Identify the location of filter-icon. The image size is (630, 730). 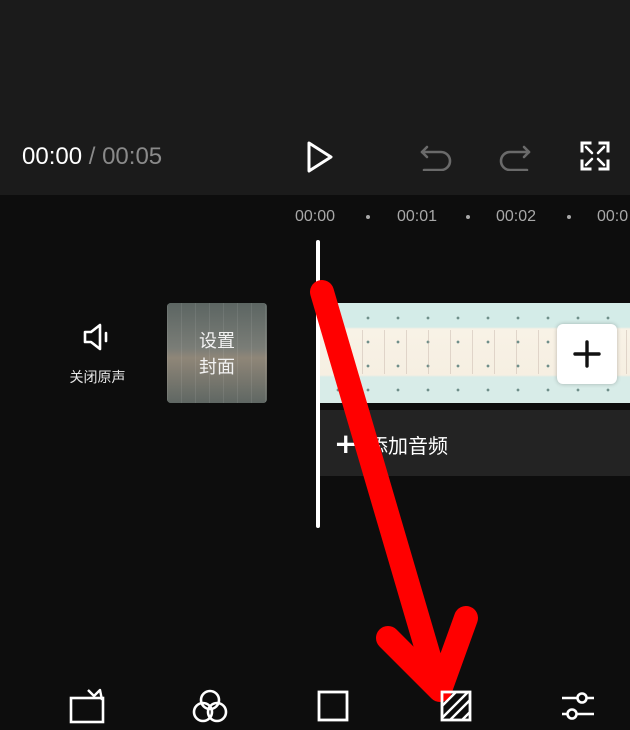
(210, 706).